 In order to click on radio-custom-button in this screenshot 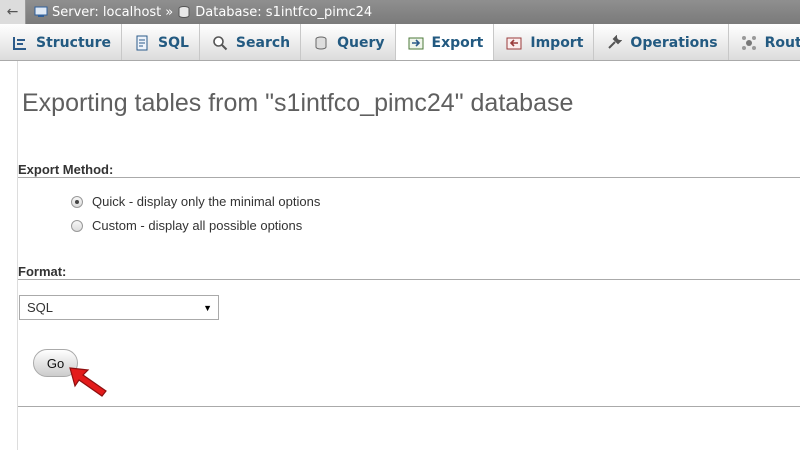, I will do `click(77, 225)`.